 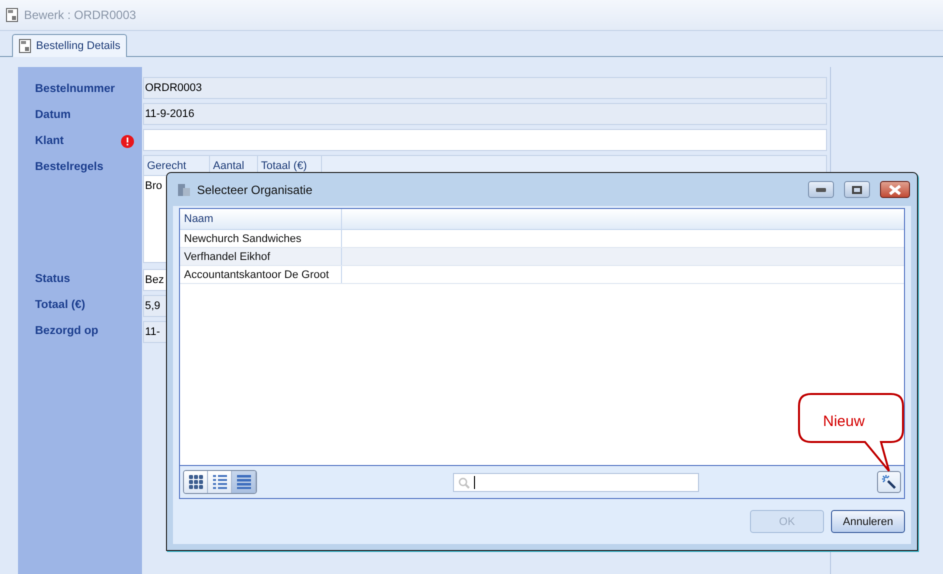 What do you see at coordinates (464, 482) in the screenshot?
I see `search-icon` at bounding box center [464, 482].